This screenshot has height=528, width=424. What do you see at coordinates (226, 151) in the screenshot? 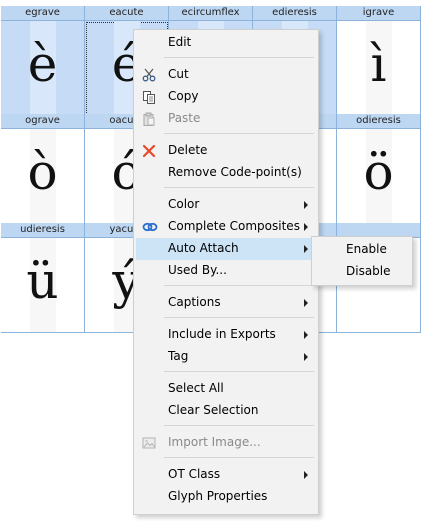
I see `menu-item-delete: Delete` at bounding box center [226, 151].